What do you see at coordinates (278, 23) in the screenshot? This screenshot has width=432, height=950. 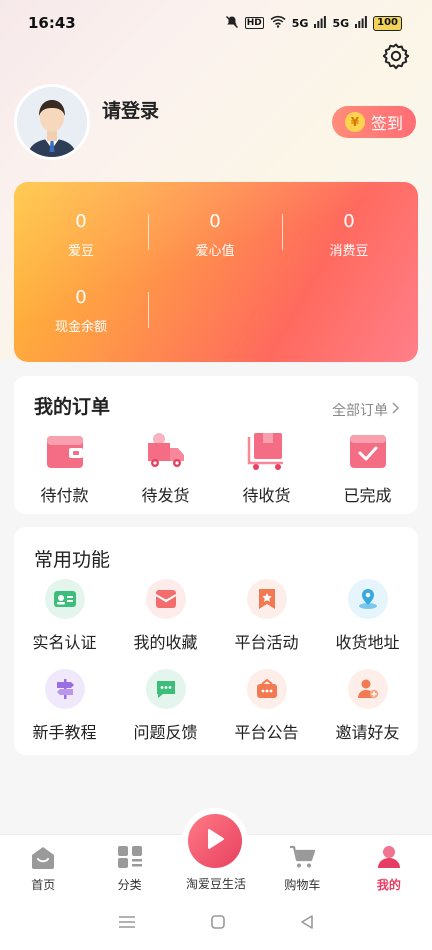 I see `wifi-icon` at bounding box center [278, 23].